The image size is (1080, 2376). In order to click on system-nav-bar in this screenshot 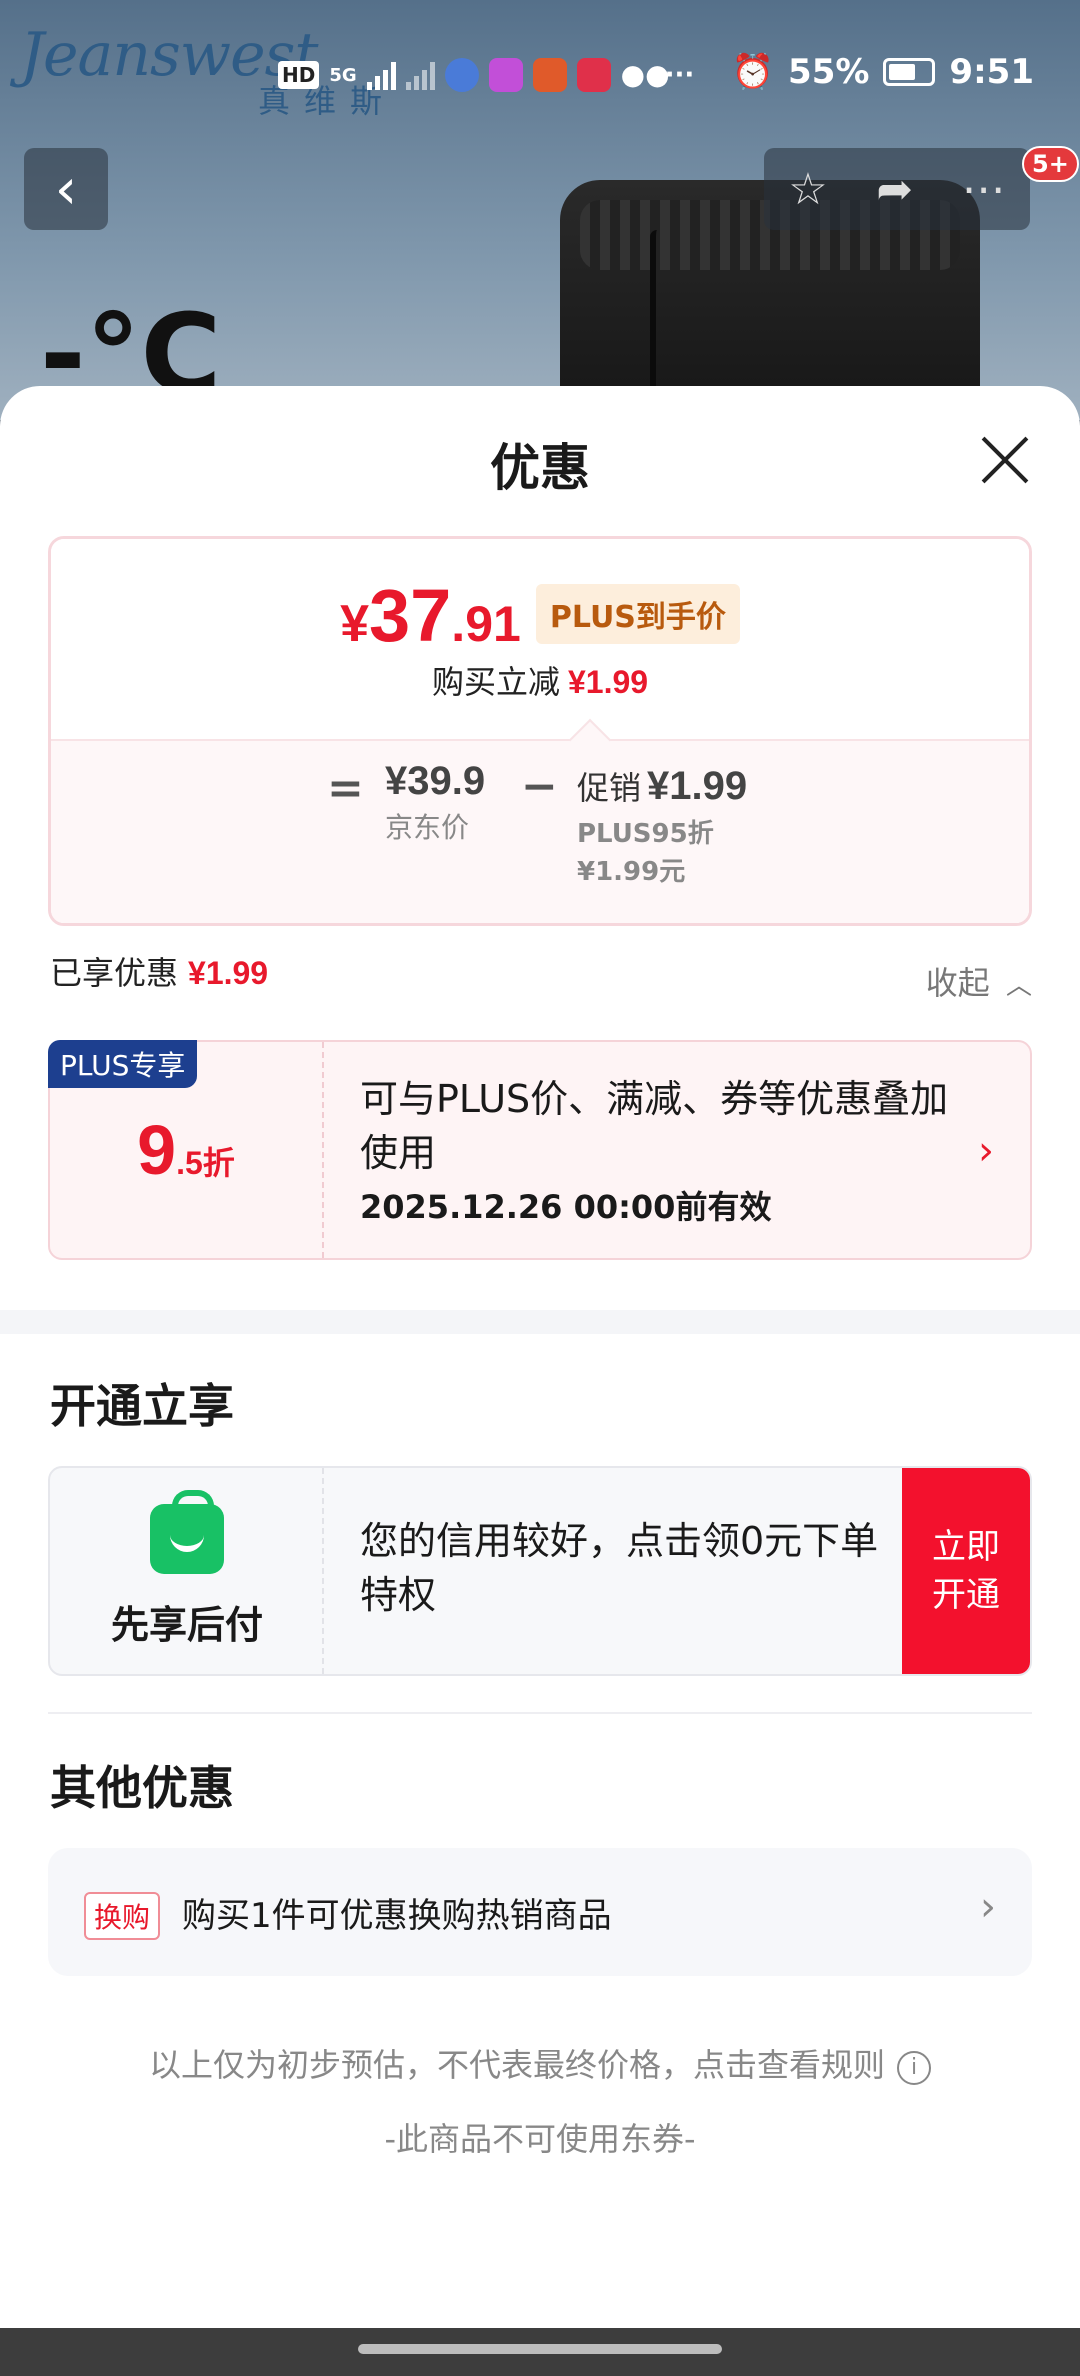, I will do `click(540, 2352)`.